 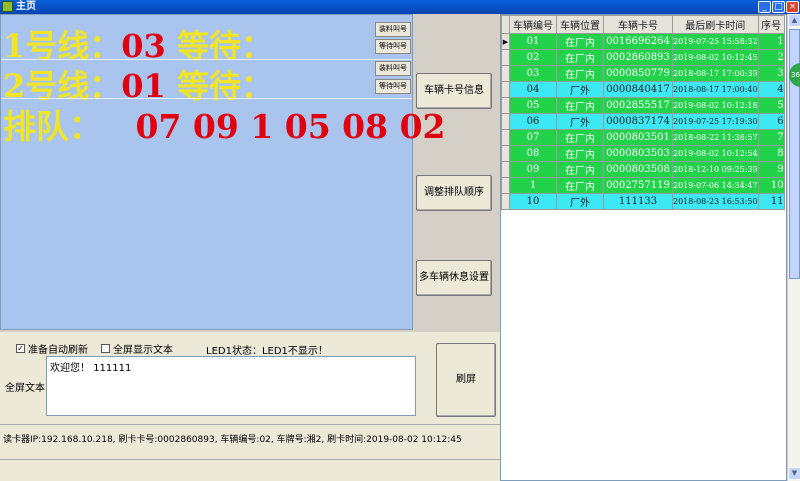 What do you see at coordinates (533, 137) in the screenshot?
I see `vehicle-no-cell: 07` at bounding box center [533, 137].